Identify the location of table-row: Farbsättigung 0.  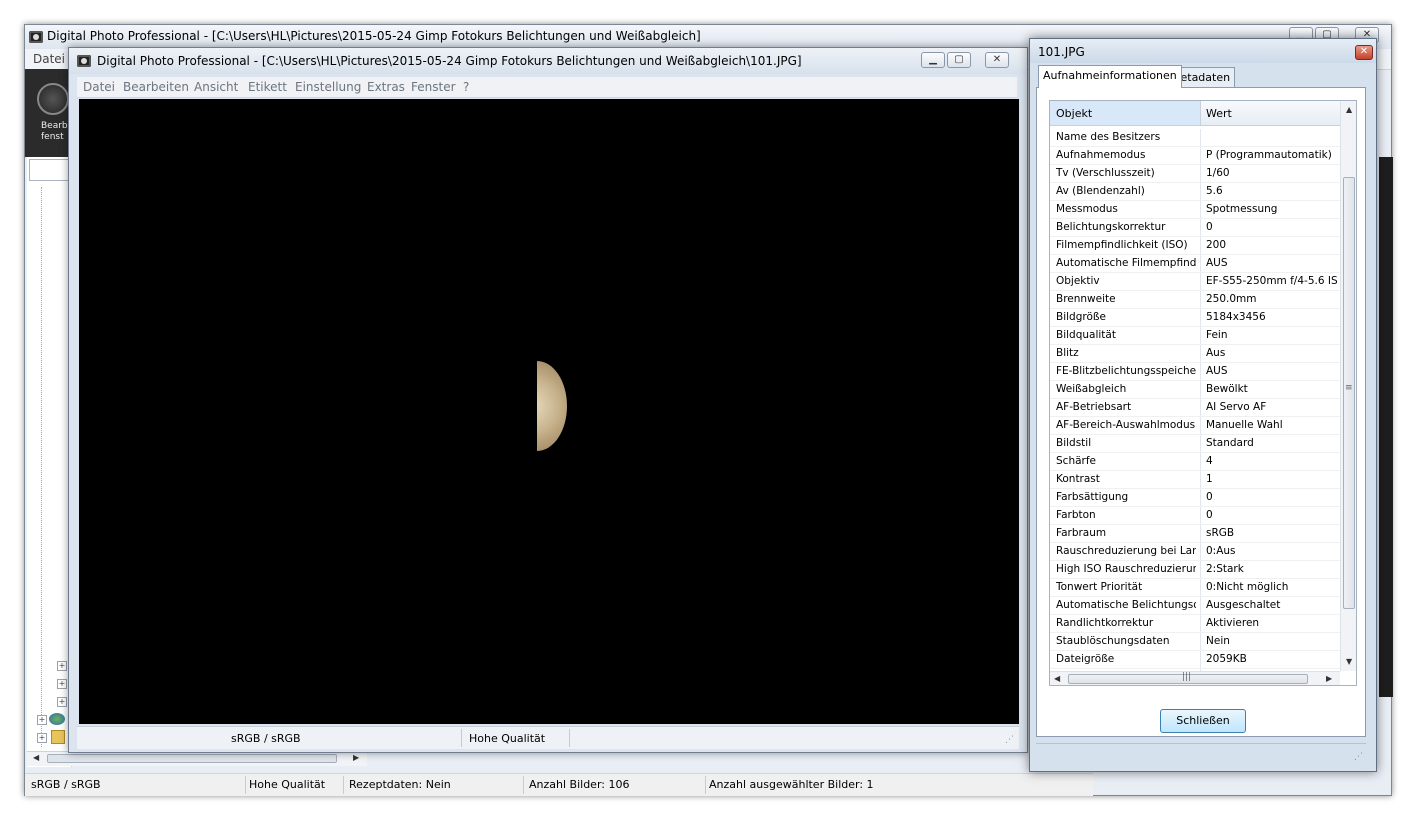
(1195, 498).